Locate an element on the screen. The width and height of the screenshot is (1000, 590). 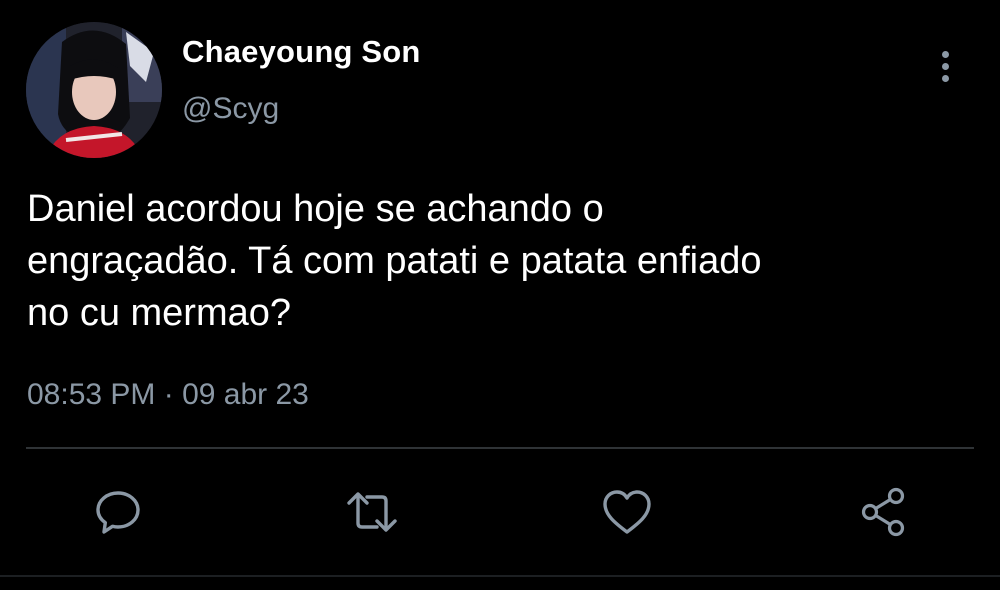
reply-icon is located at coordinates (118, 512).